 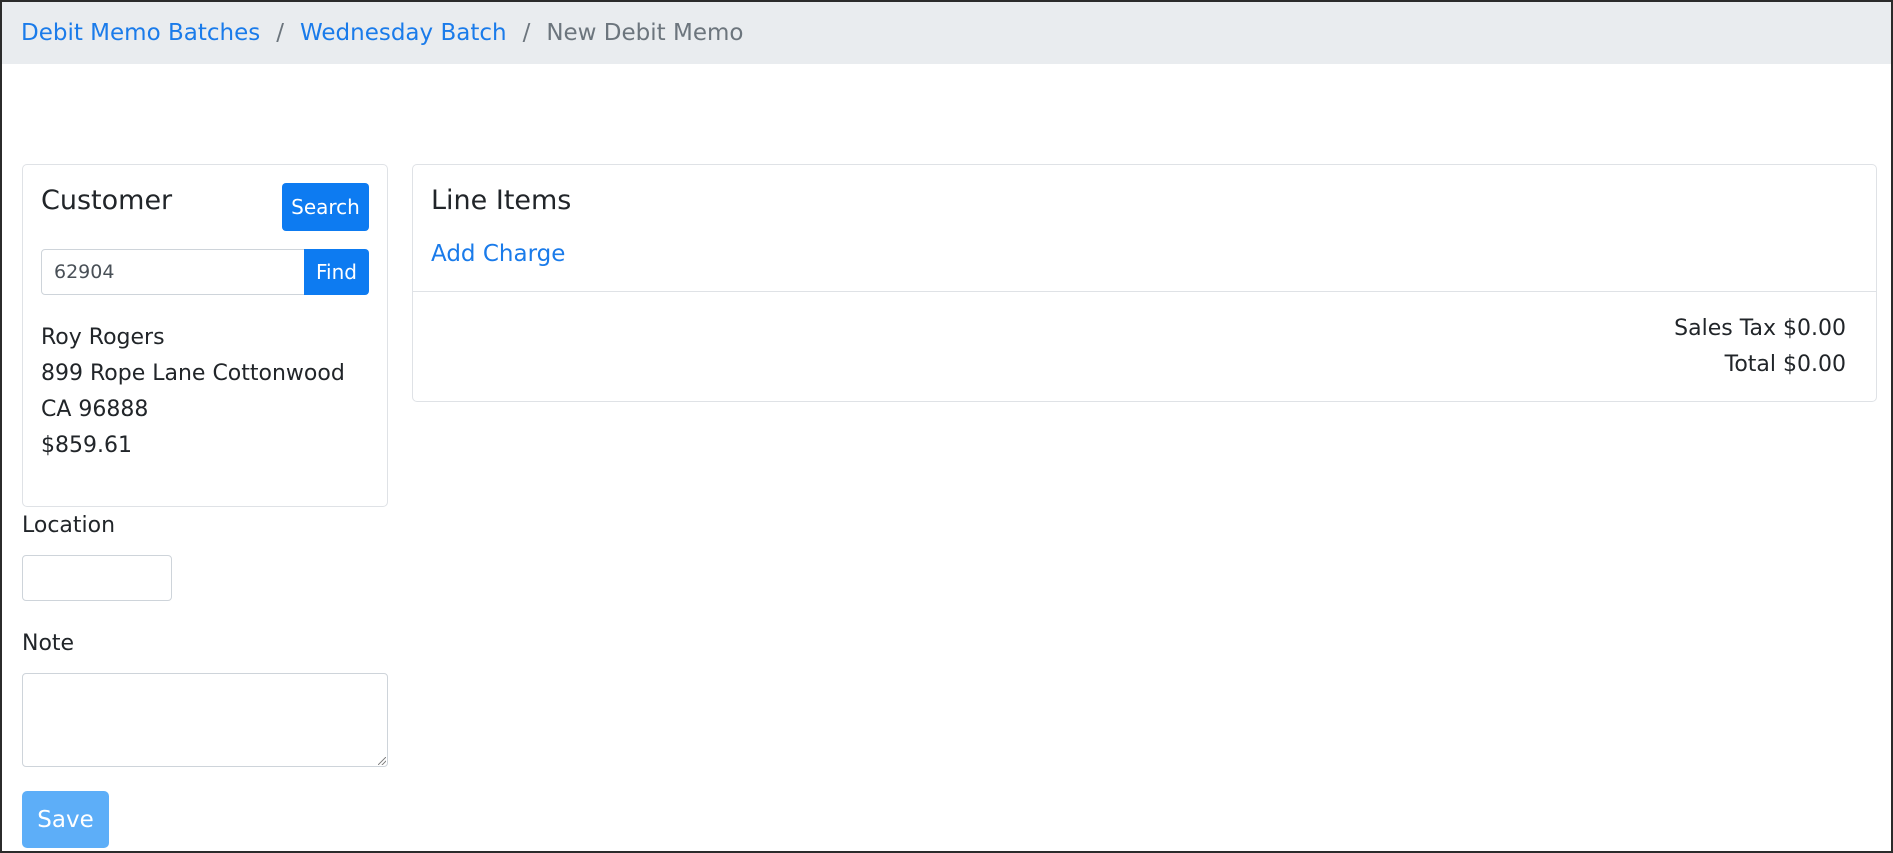 I want to click on breadcrumb-link-wednesday-batch: Wednesday Batch, so click(x=403, y=33).